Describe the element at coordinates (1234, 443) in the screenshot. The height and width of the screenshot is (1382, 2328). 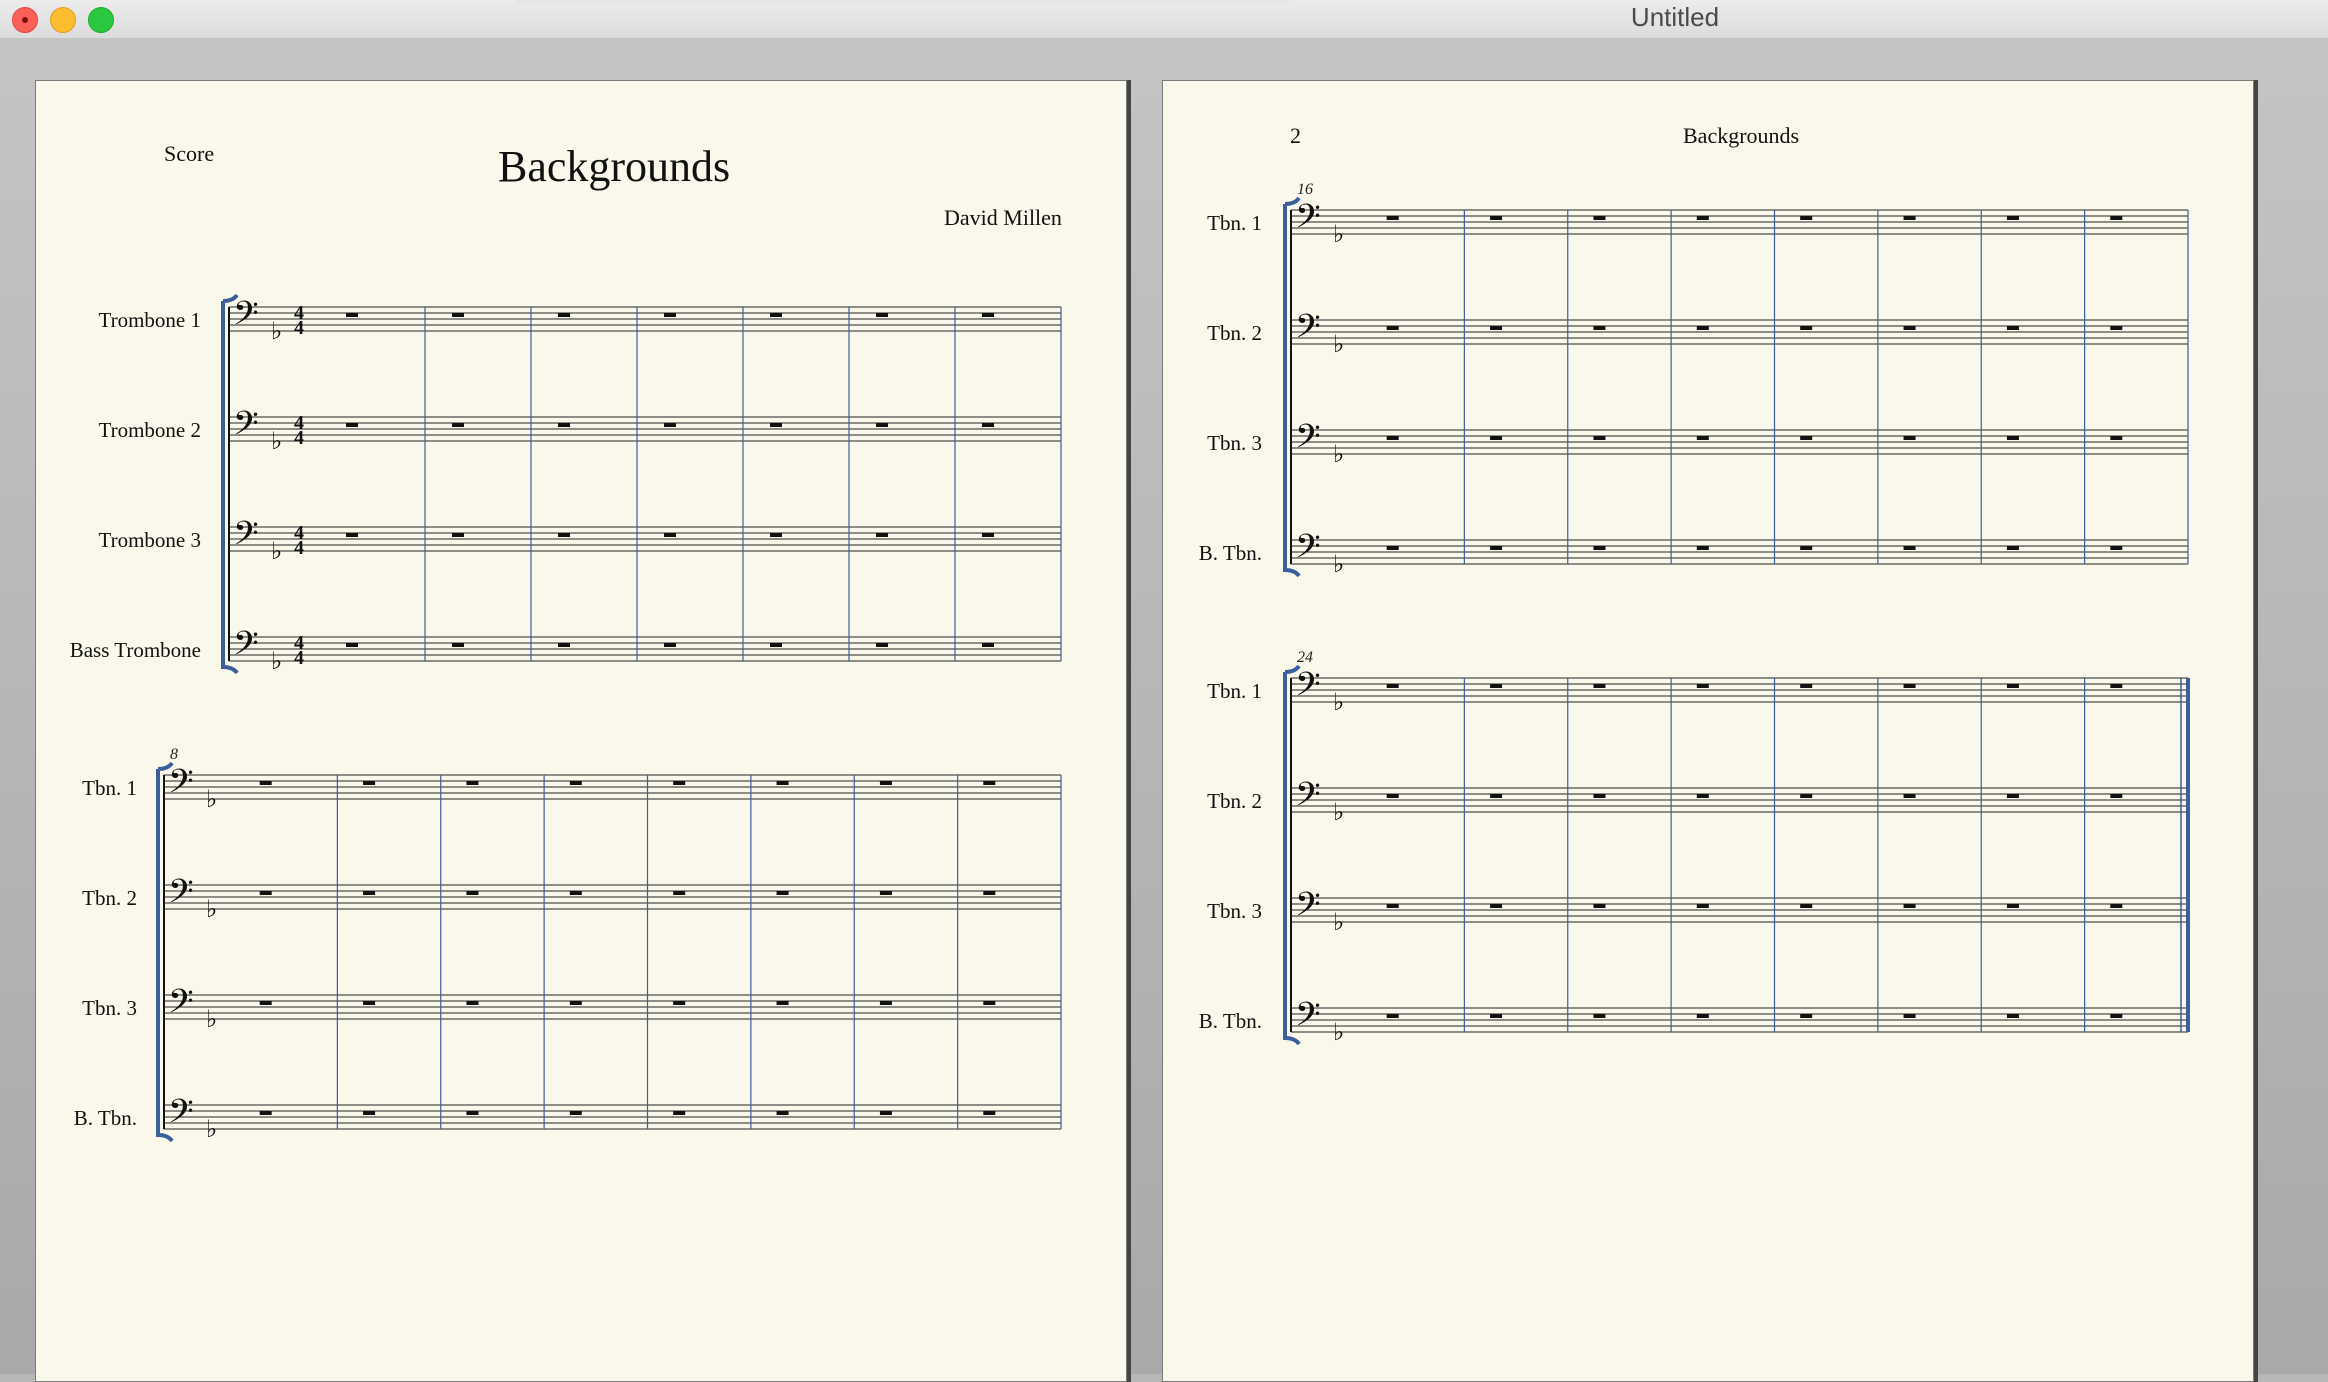
I see `instrument-label: Tbn. 3` at that location.